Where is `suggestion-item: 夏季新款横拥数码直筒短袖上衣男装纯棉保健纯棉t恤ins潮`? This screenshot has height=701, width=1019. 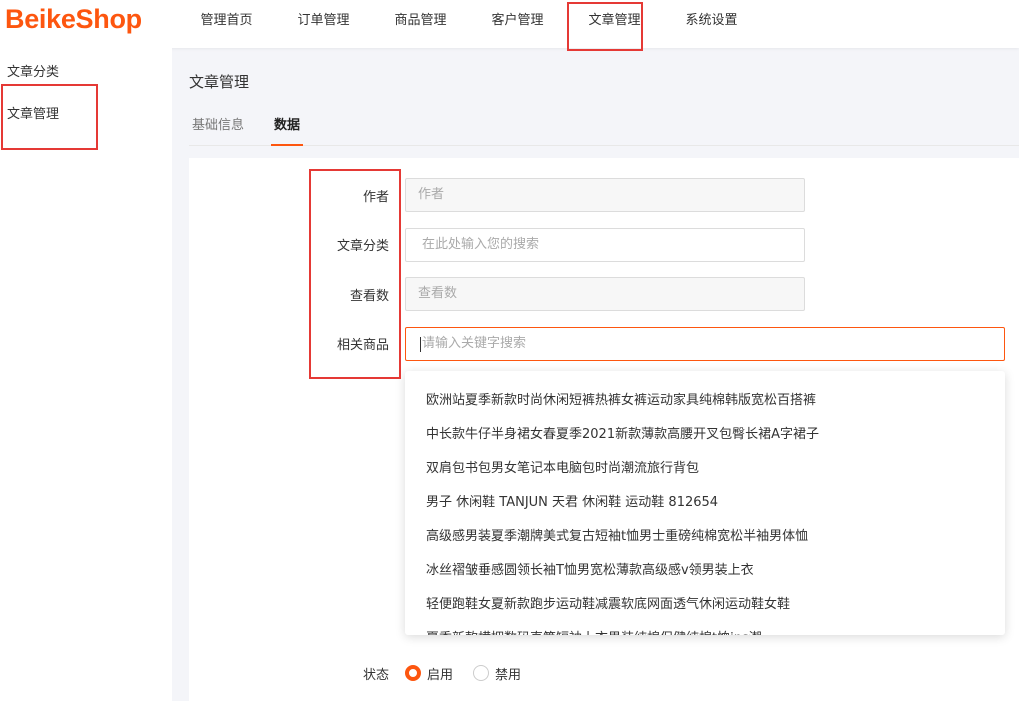 suggestion-item: 夏季新款横拥数码直筒短袖上衣男装纯棉保健纯棉t恤ins潮 is located at coordinates (594, 631).